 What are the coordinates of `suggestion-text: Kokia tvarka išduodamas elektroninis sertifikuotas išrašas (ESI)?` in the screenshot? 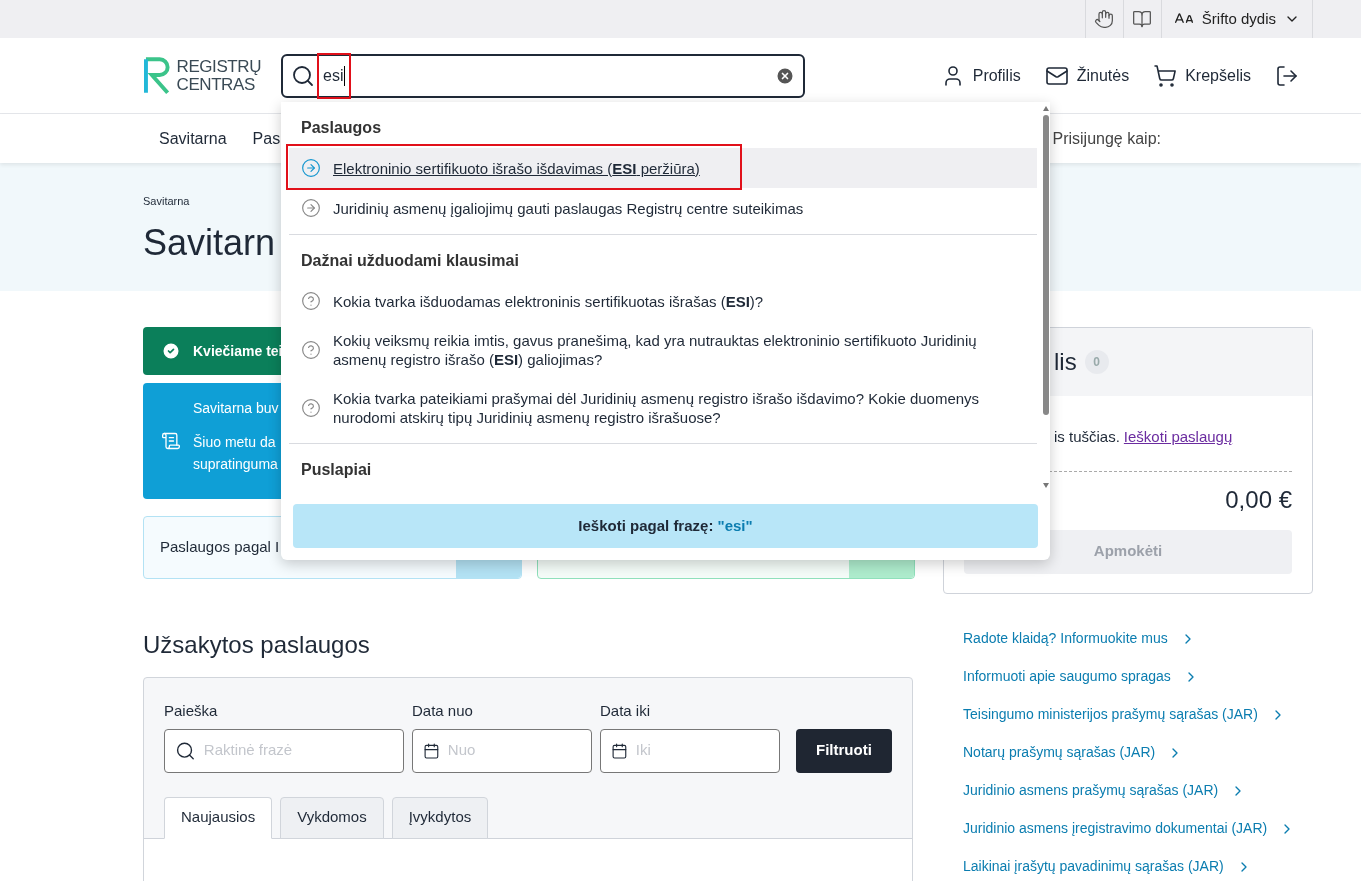 It's located at (548, 301).